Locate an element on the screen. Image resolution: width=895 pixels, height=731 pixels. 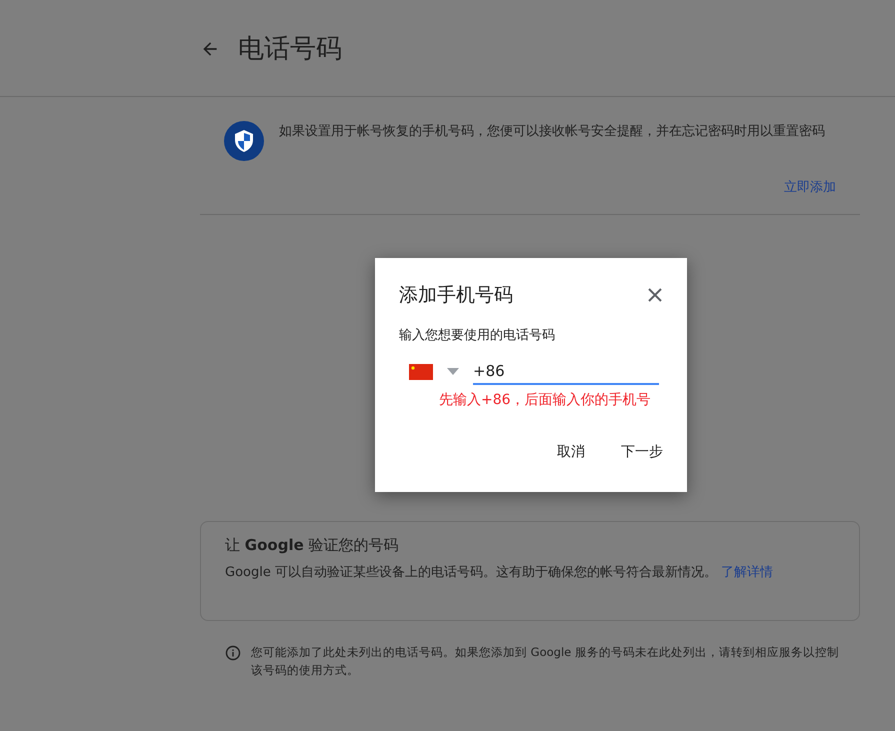
recovery-description: 如果设置用于帐号恢复的手机号码，您便可以接收帐号安全提醒，并在忘记密码时用以重置密码 is located at coordinates (552, 132).